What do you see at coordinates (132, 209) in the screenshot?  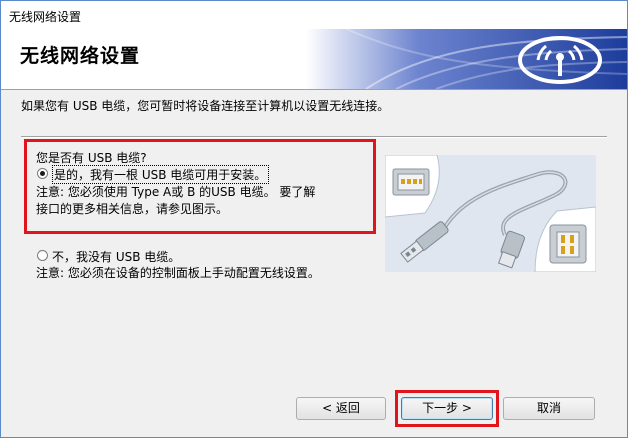 I see `option-yes-note-line2: 接口的更多相关信息，请参见图示。` at bounding box center [132, 209].